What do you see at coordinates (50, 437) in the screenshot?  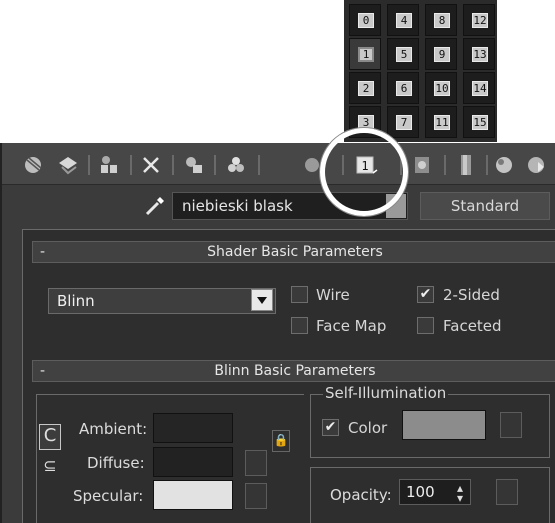 I see `lock-ambient-diffuse-button: C` at bounding box center [50, 437].